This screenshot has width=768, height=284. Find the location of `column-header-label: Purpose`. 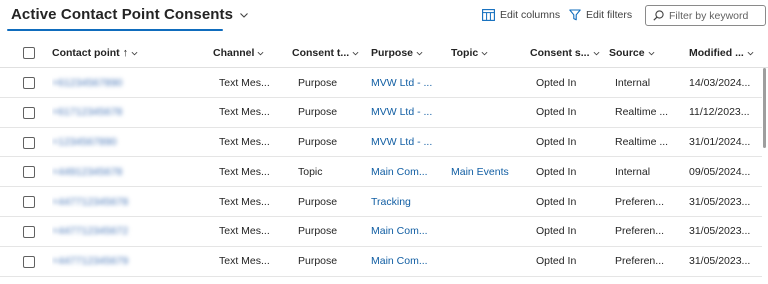

column-header-label: Purpose is located at coordinates (392, 53).